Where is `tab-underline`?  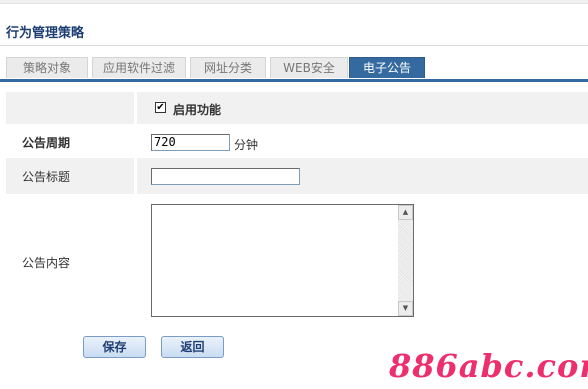 tab-underline is located at coordinates (294, 80).